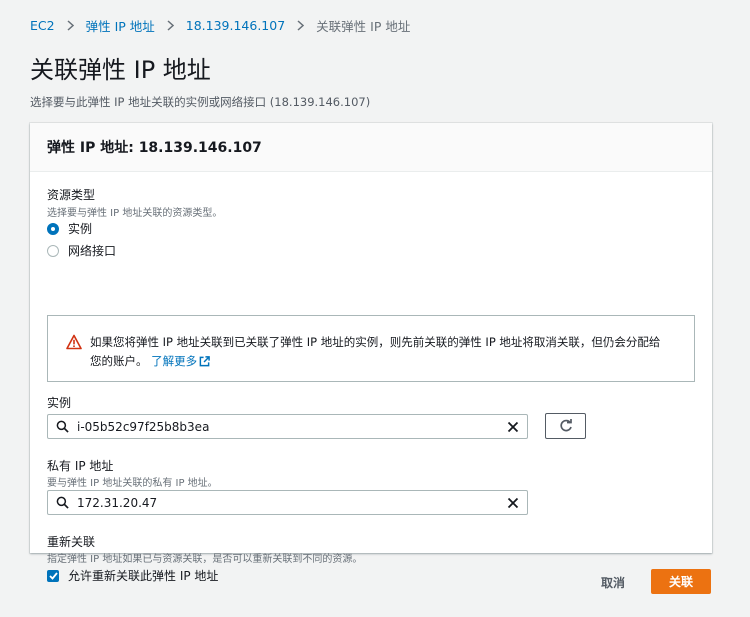 This screenshot has width=750, height=617. What do you see at coordinates (119, 361) in the screenshot?
I see `alert-line-2: 您的账户。` at bounding box center [119, 361].